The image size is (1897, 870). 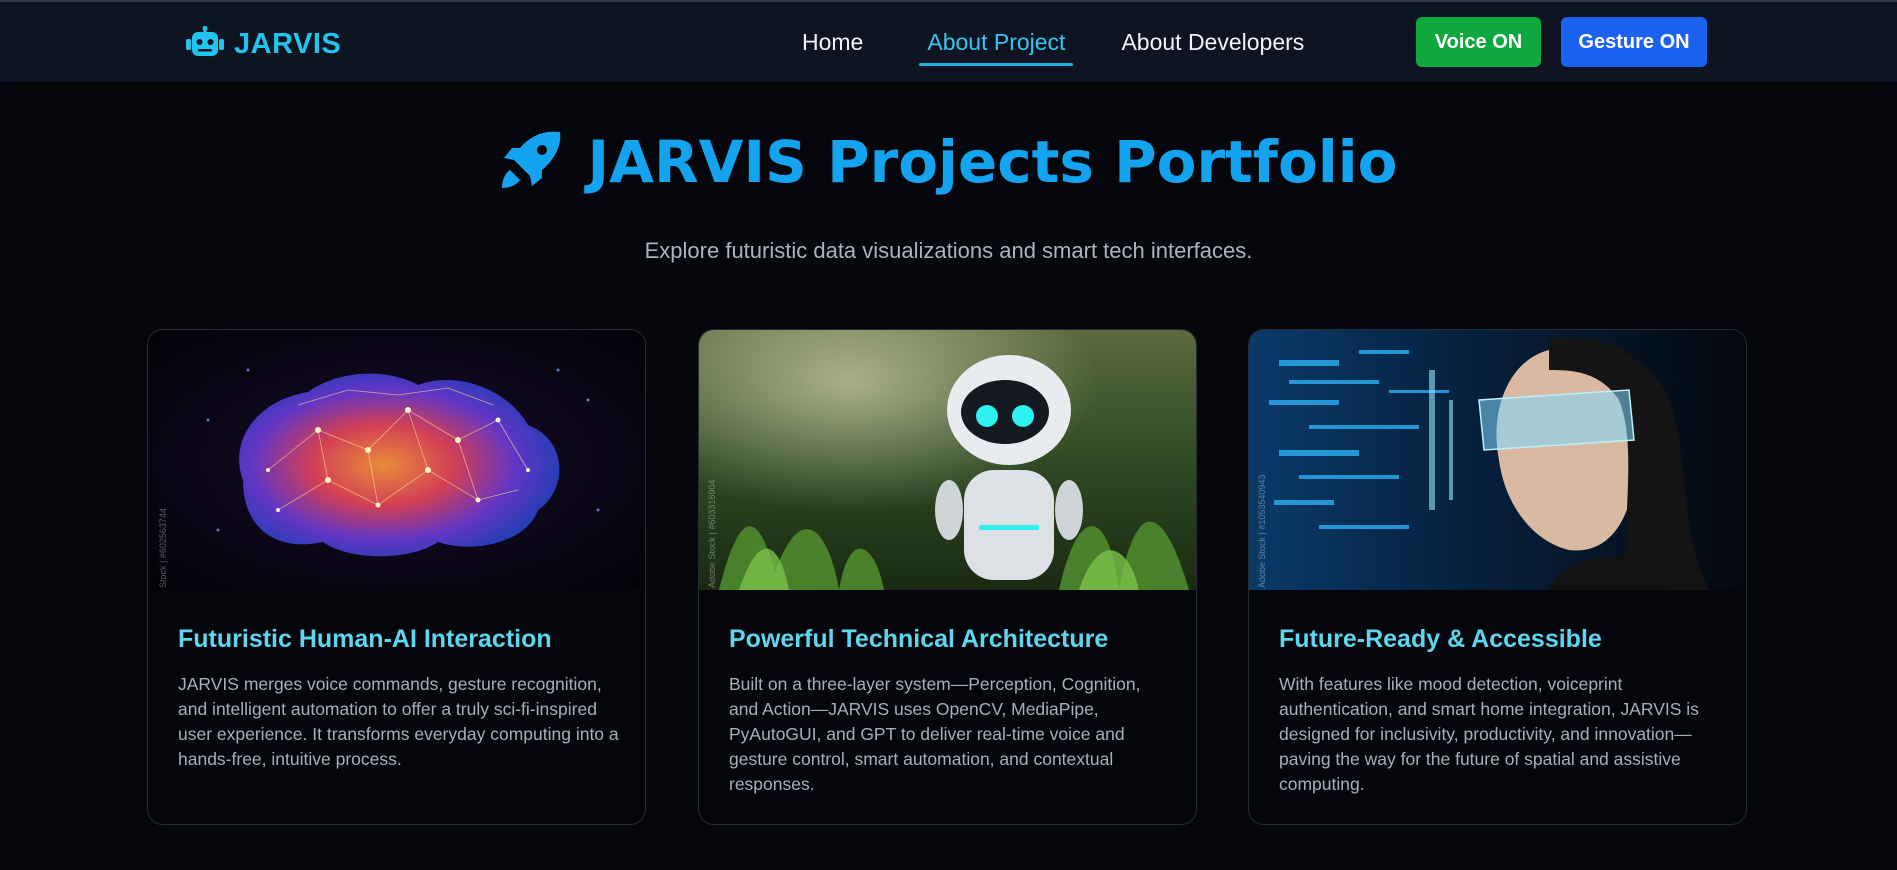 I want to click on card-title: Future-Ready & Accessible, so click(x=1440, y=639).